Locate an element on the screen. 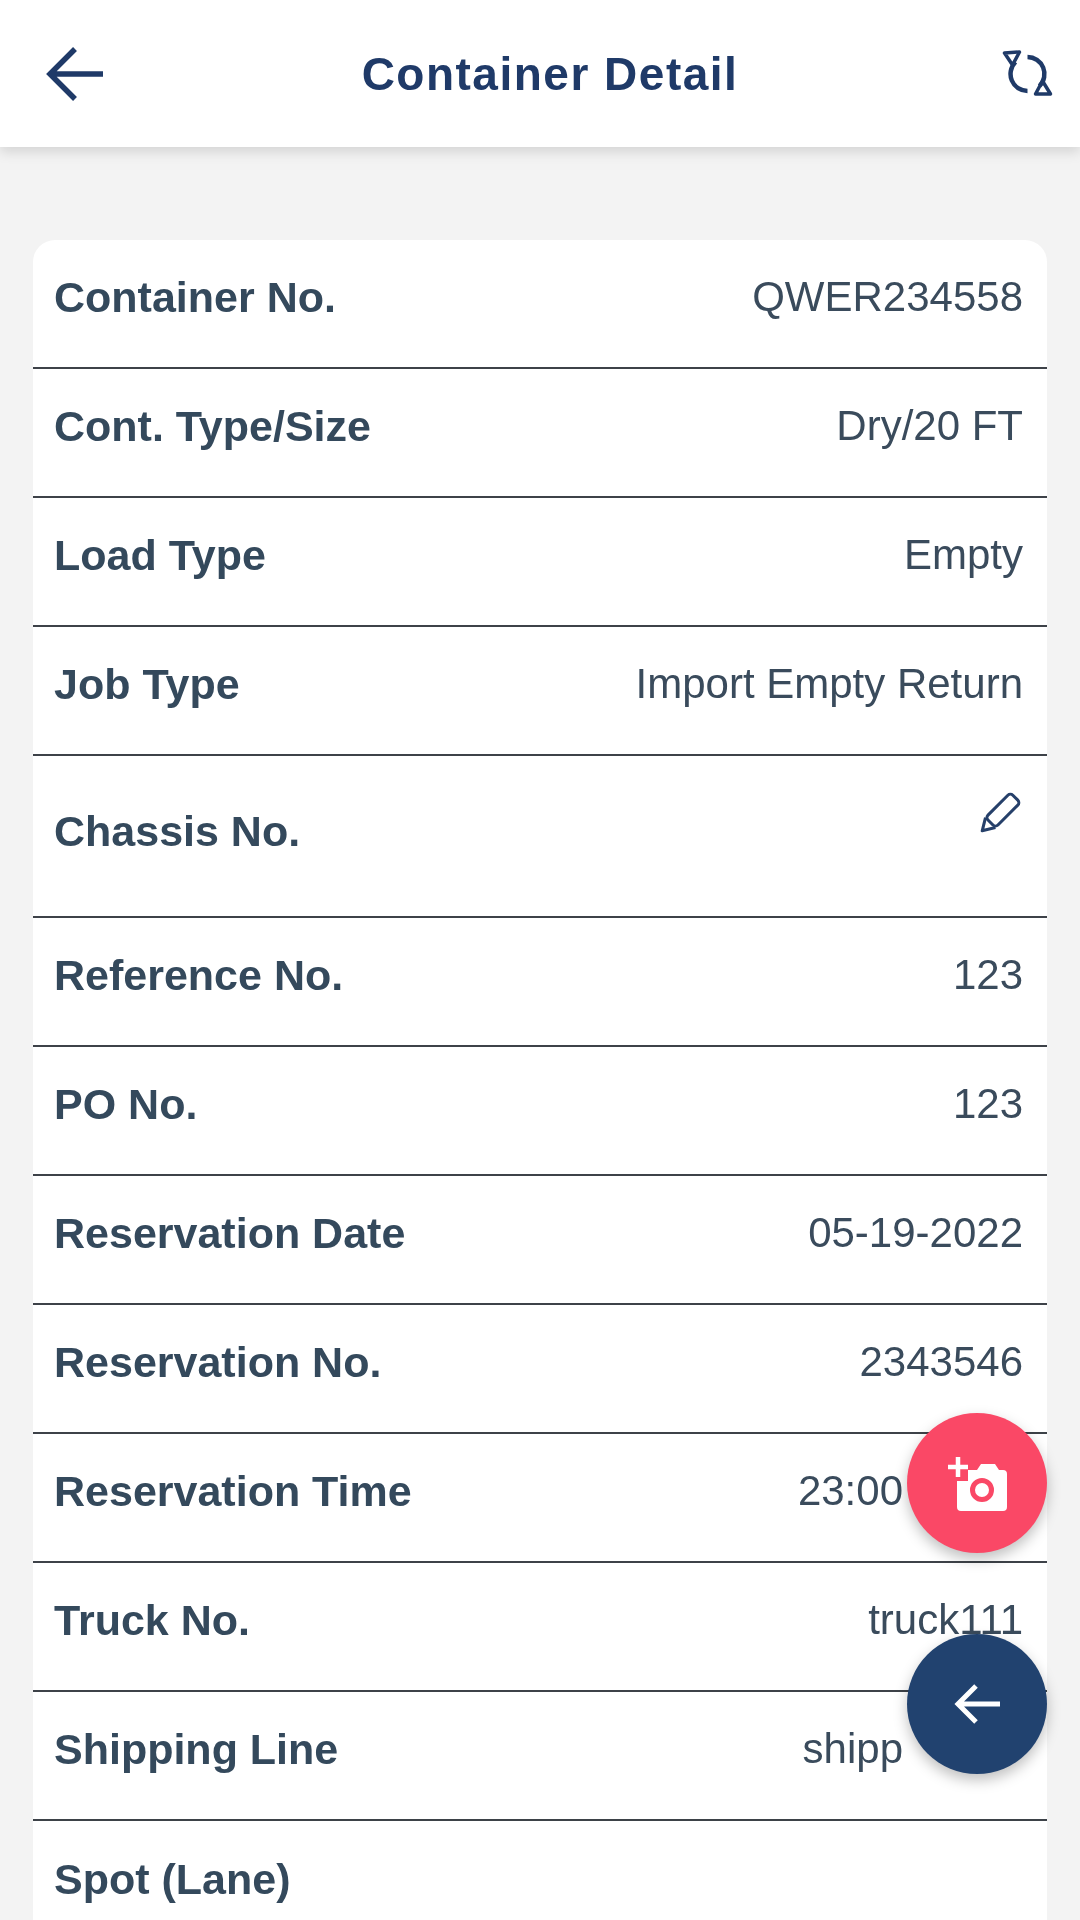  field-label: Reservation Time is located at coordinates (233, 1491).